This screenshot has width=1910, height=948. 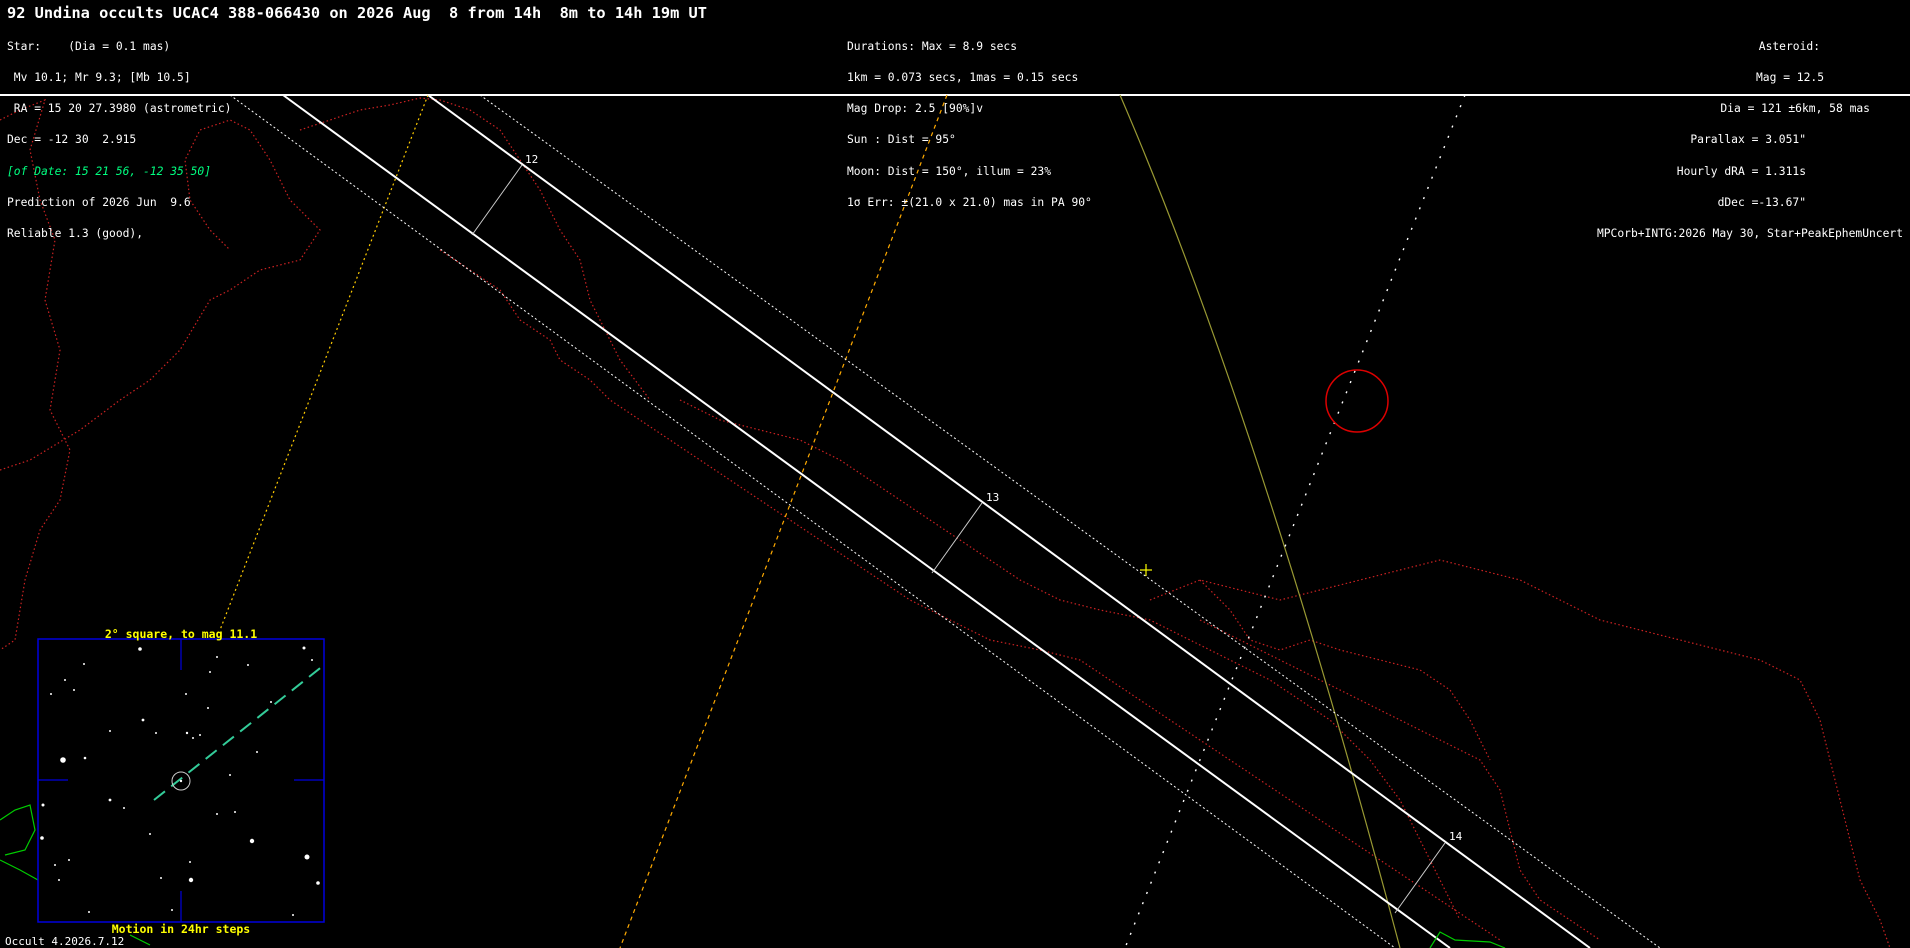 I want to click on asteroid-info-line: Mag = 12.5, so click(x=1789, y=78).